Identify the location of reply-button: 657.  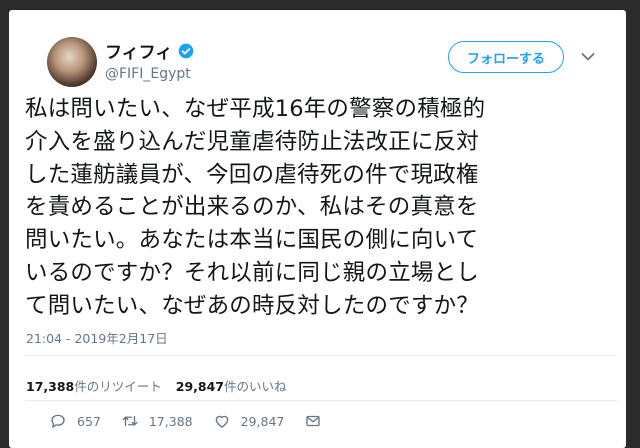
(75, 421).